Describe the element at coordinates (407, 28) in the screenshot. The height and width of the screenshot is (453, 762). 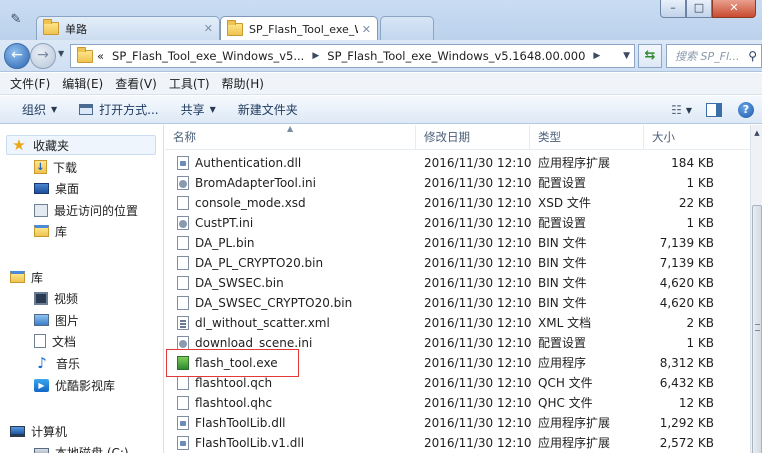
I see `new-tab-button` at that location.